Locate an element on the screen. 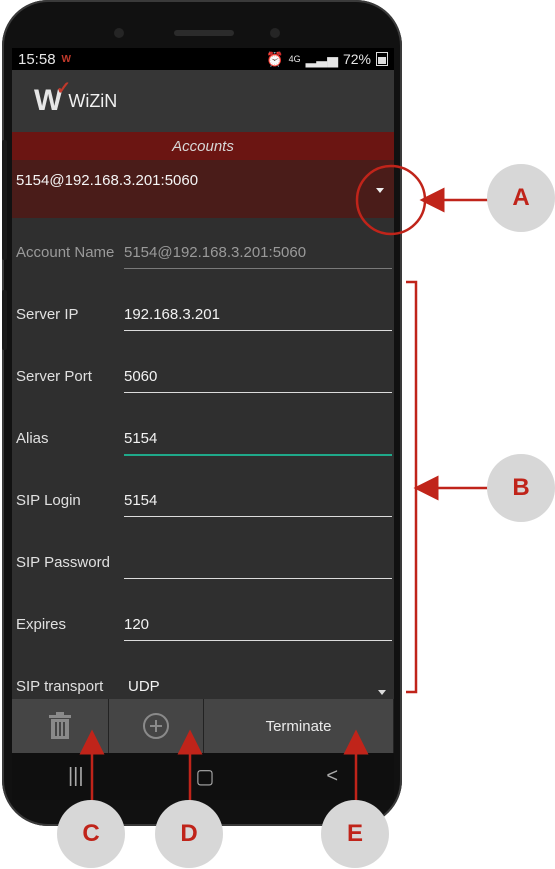 This screenshot has height=869, width=555. callout-a: A is located at coordinates (521, 198).